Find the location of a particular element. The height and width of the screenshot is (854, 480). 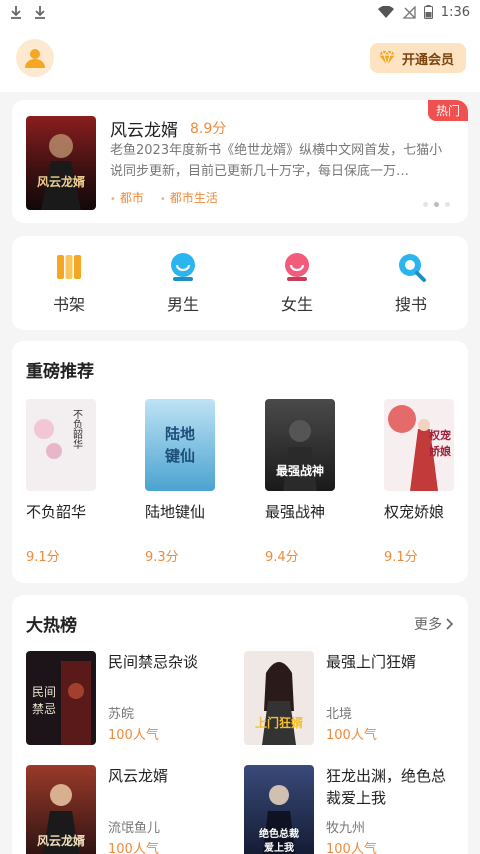

section-title: 重磅推荐 is located at coordinates (60, 372).